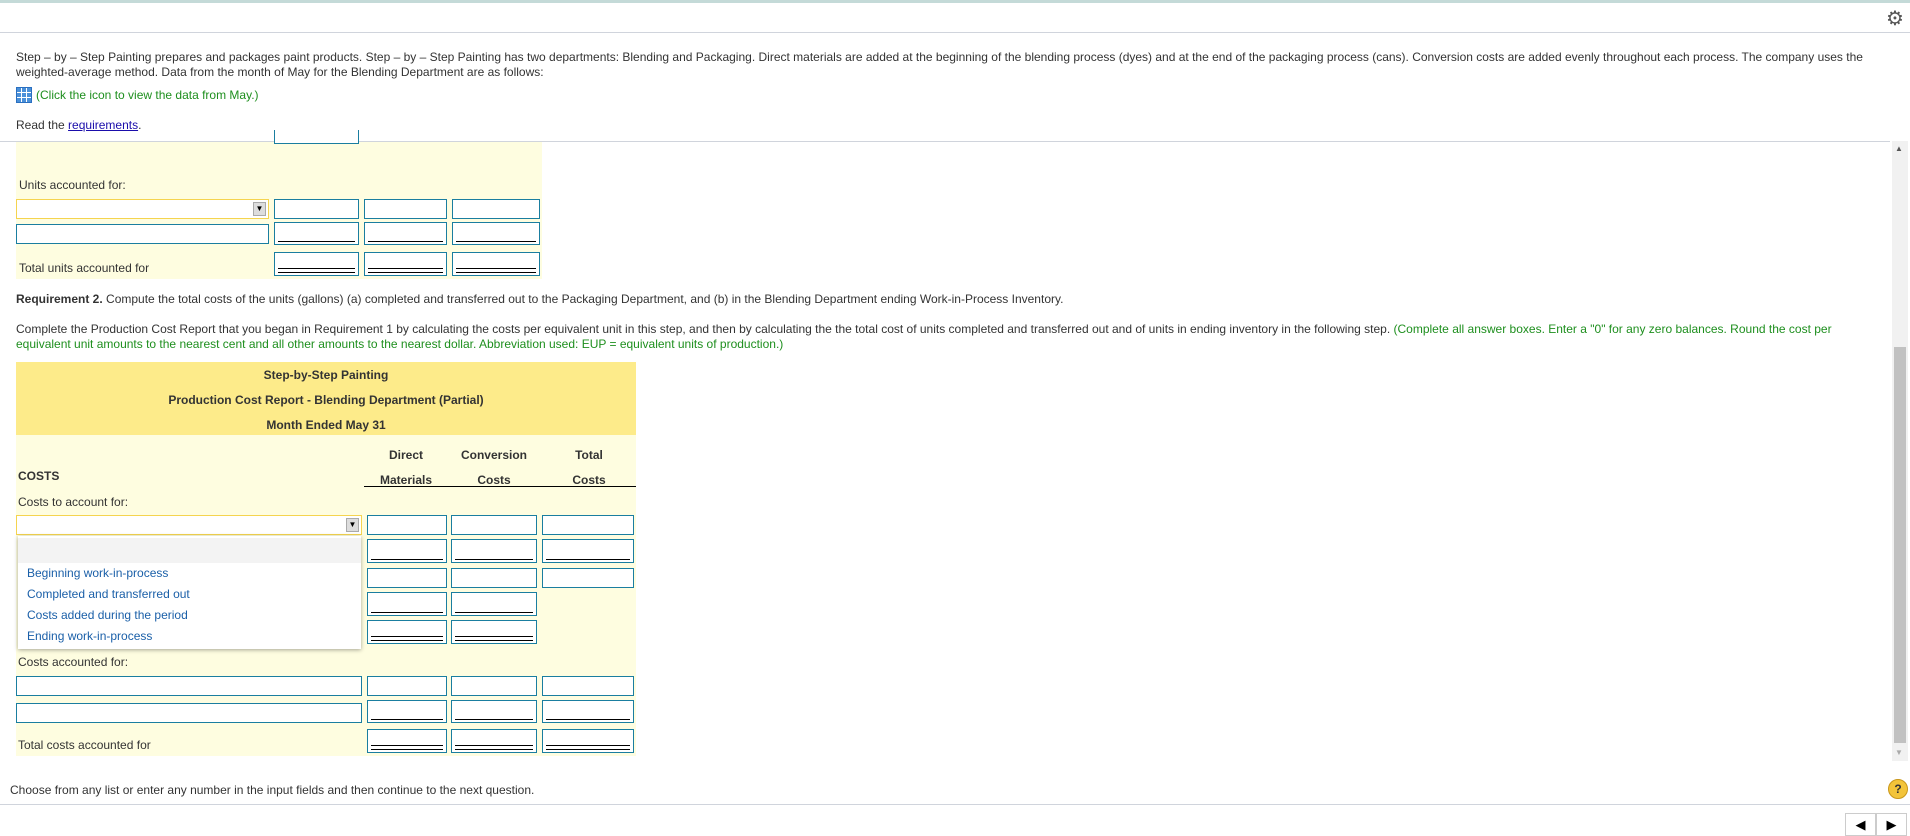 Image resolution: width=1910 pixels, height=836 pixels. Describe the element at coordinates (189, 525) in the screenshot. I see `costs-select: ▼` at that location.